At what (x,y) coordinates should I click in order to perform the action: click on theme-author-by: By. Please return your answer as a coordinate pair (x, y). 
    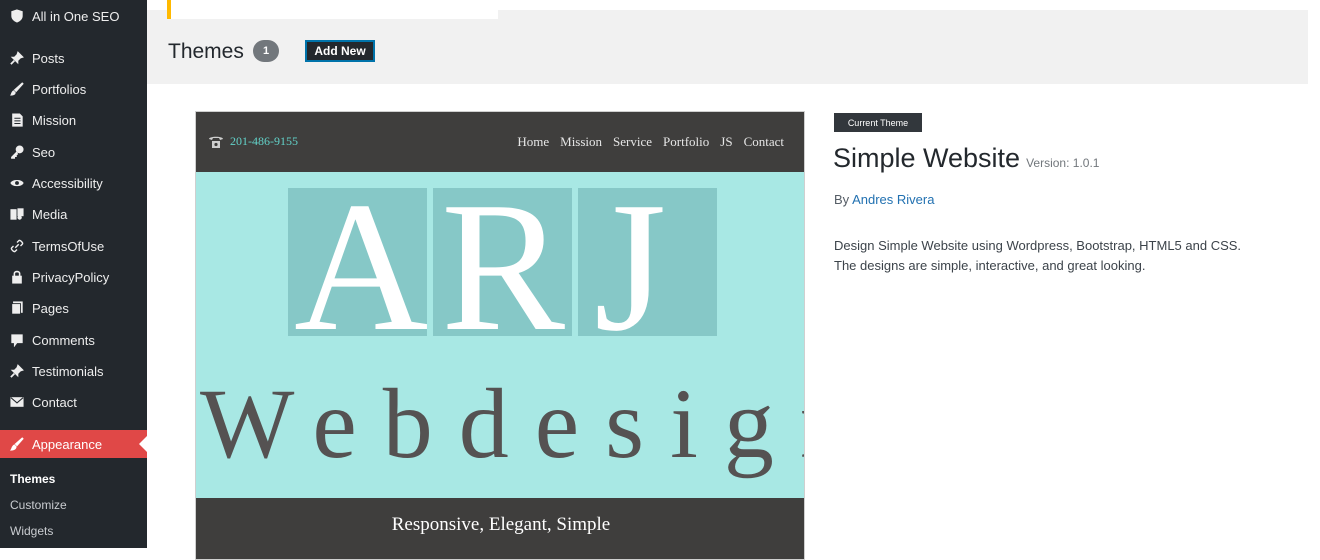
    Looking at the image, I should click on (842, 199).